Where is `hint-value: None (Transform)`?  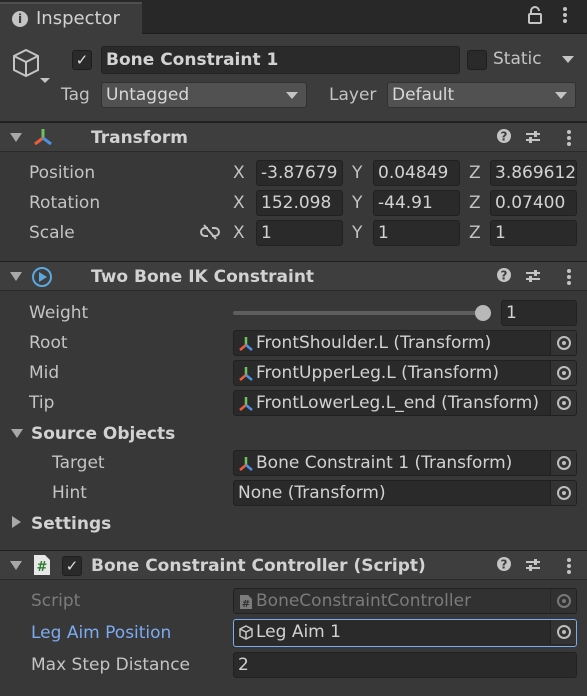 hint-value: None (Transform) is located at coordinates (312, 493).